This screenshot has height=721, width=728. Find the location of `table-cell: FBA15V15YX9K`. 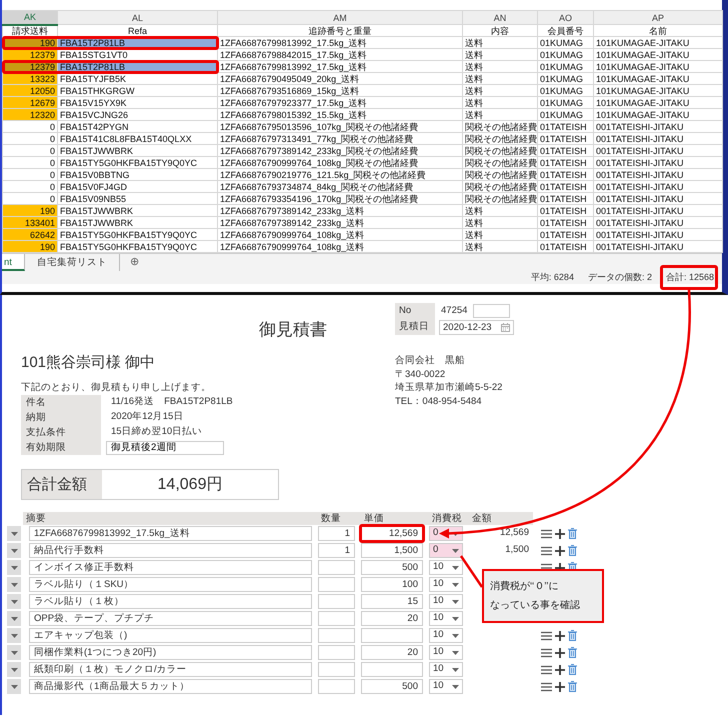

table-cell: FBA15V15YX9K is located at coordinates (138, 102).